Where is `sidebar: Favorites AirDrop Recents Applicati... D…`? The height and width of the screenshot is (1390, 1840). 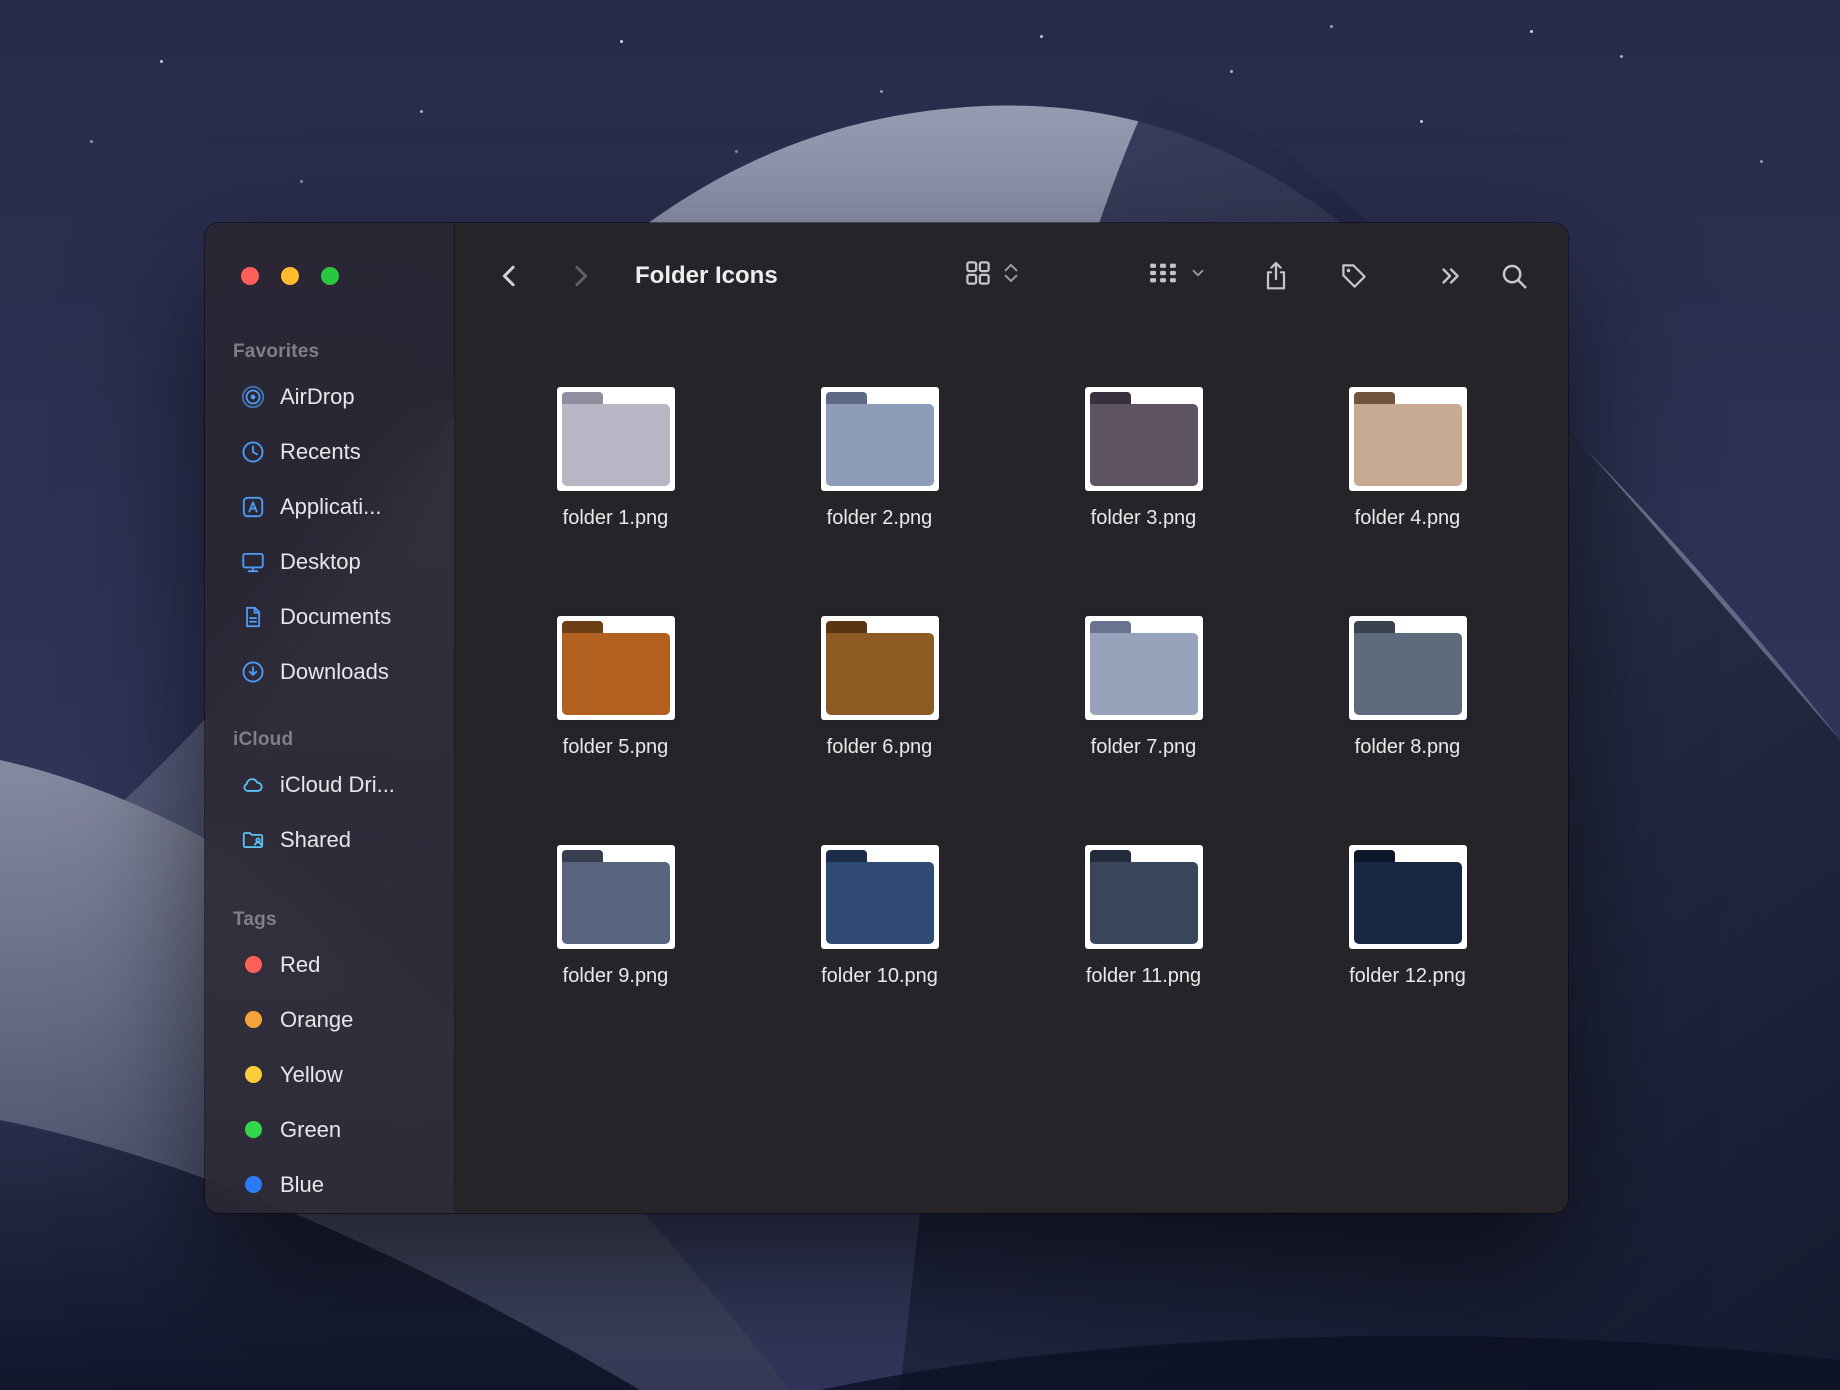 sidebar: Favorites AirDrop Recents Applicati... D… is located at coordinates (330, 718).